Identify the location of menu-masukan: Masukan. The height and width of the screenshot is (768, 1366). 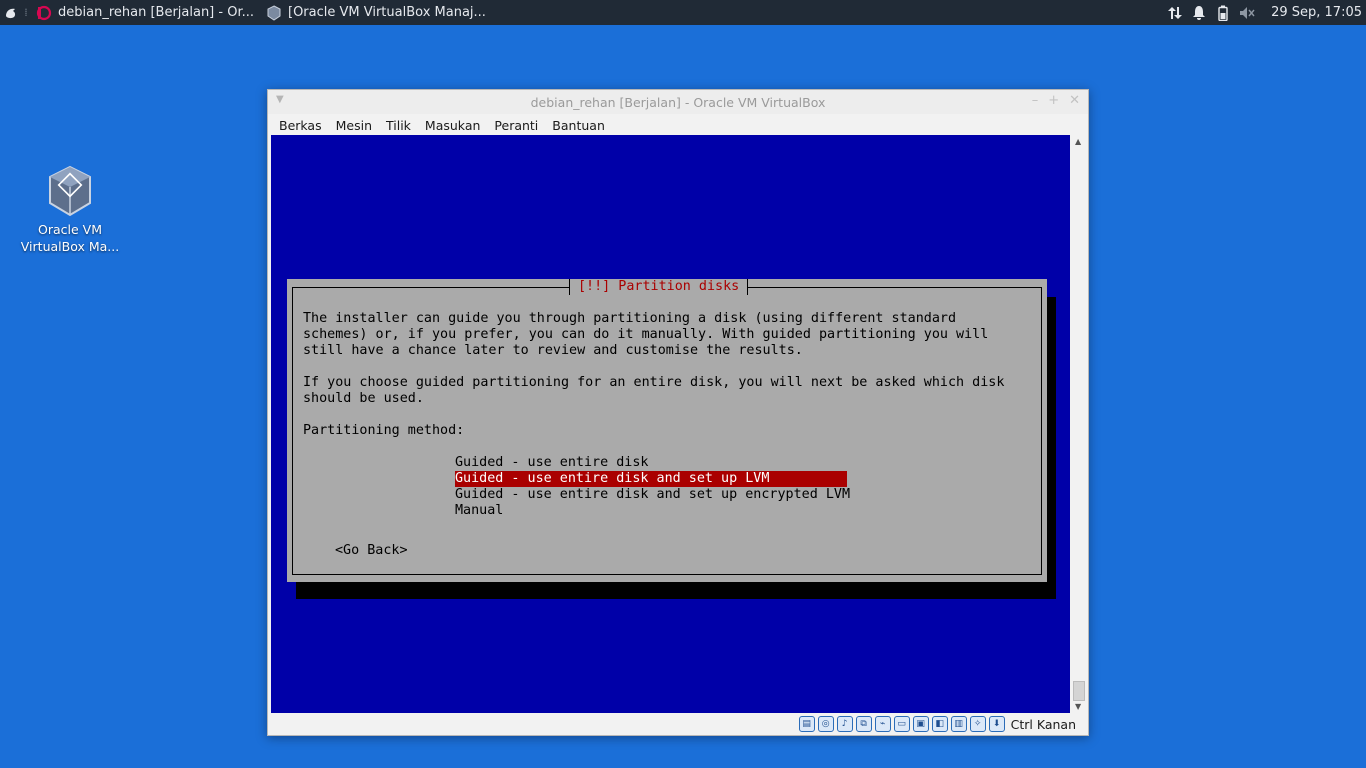
(452, 125).